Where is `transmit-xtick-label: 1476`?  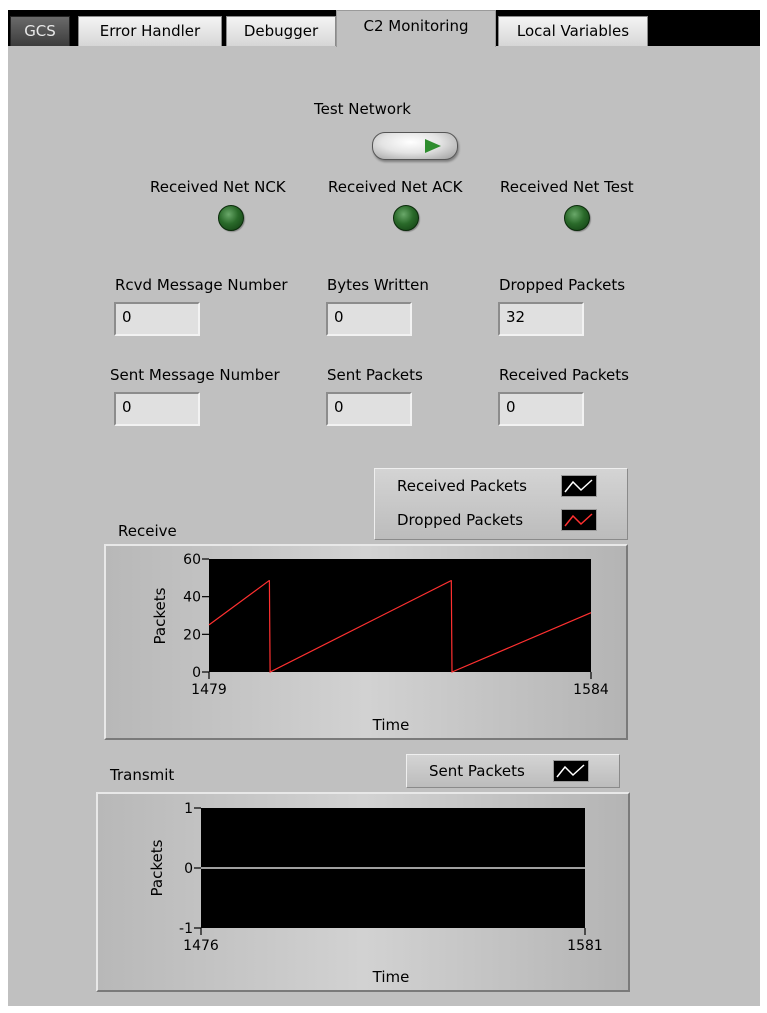 transmit-xtick-label: 1476 is located at coordinates (201, 946).